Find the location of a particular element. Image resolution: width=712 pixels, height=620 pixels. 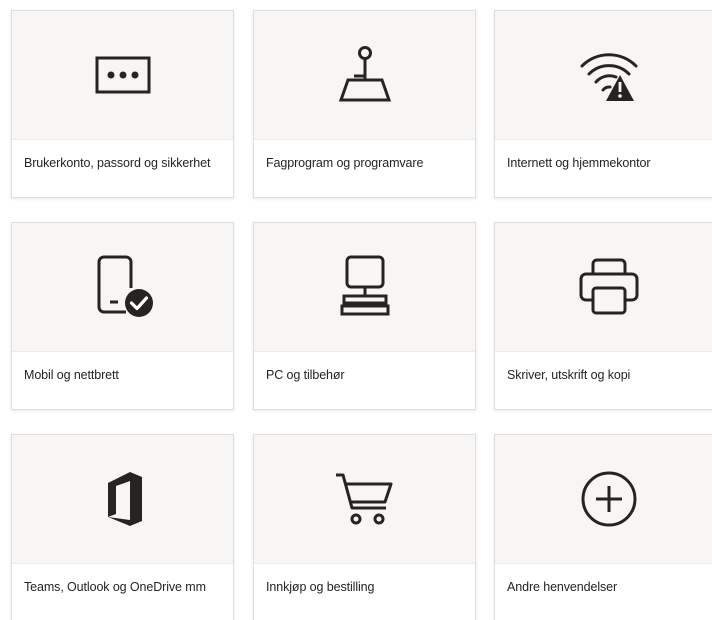

tile-label: Fagprogram og programvare is located at coordinates (345, 163).